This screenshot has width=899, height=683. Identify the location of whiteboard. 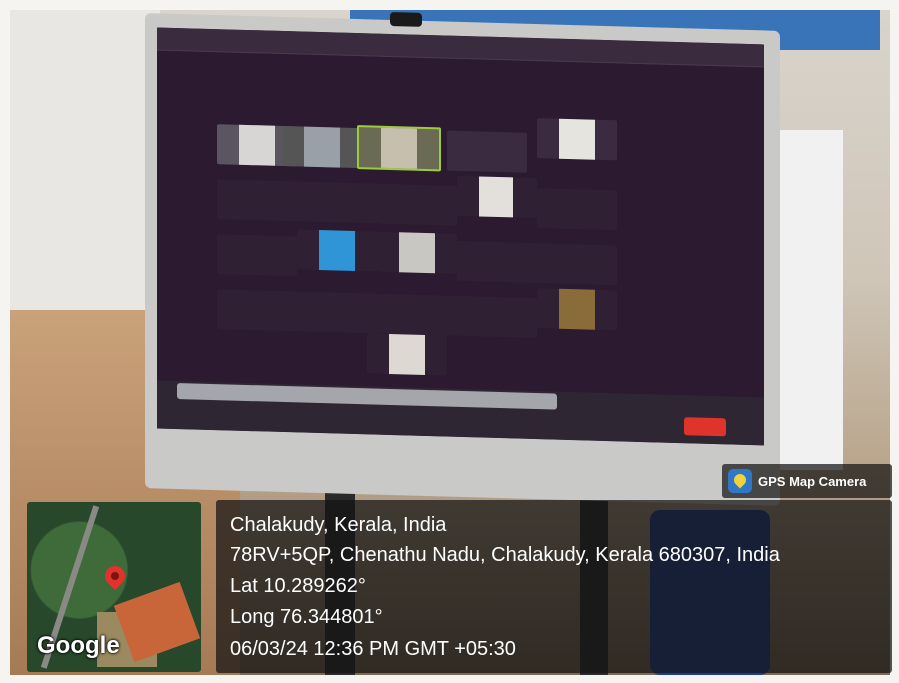
(806, 300).